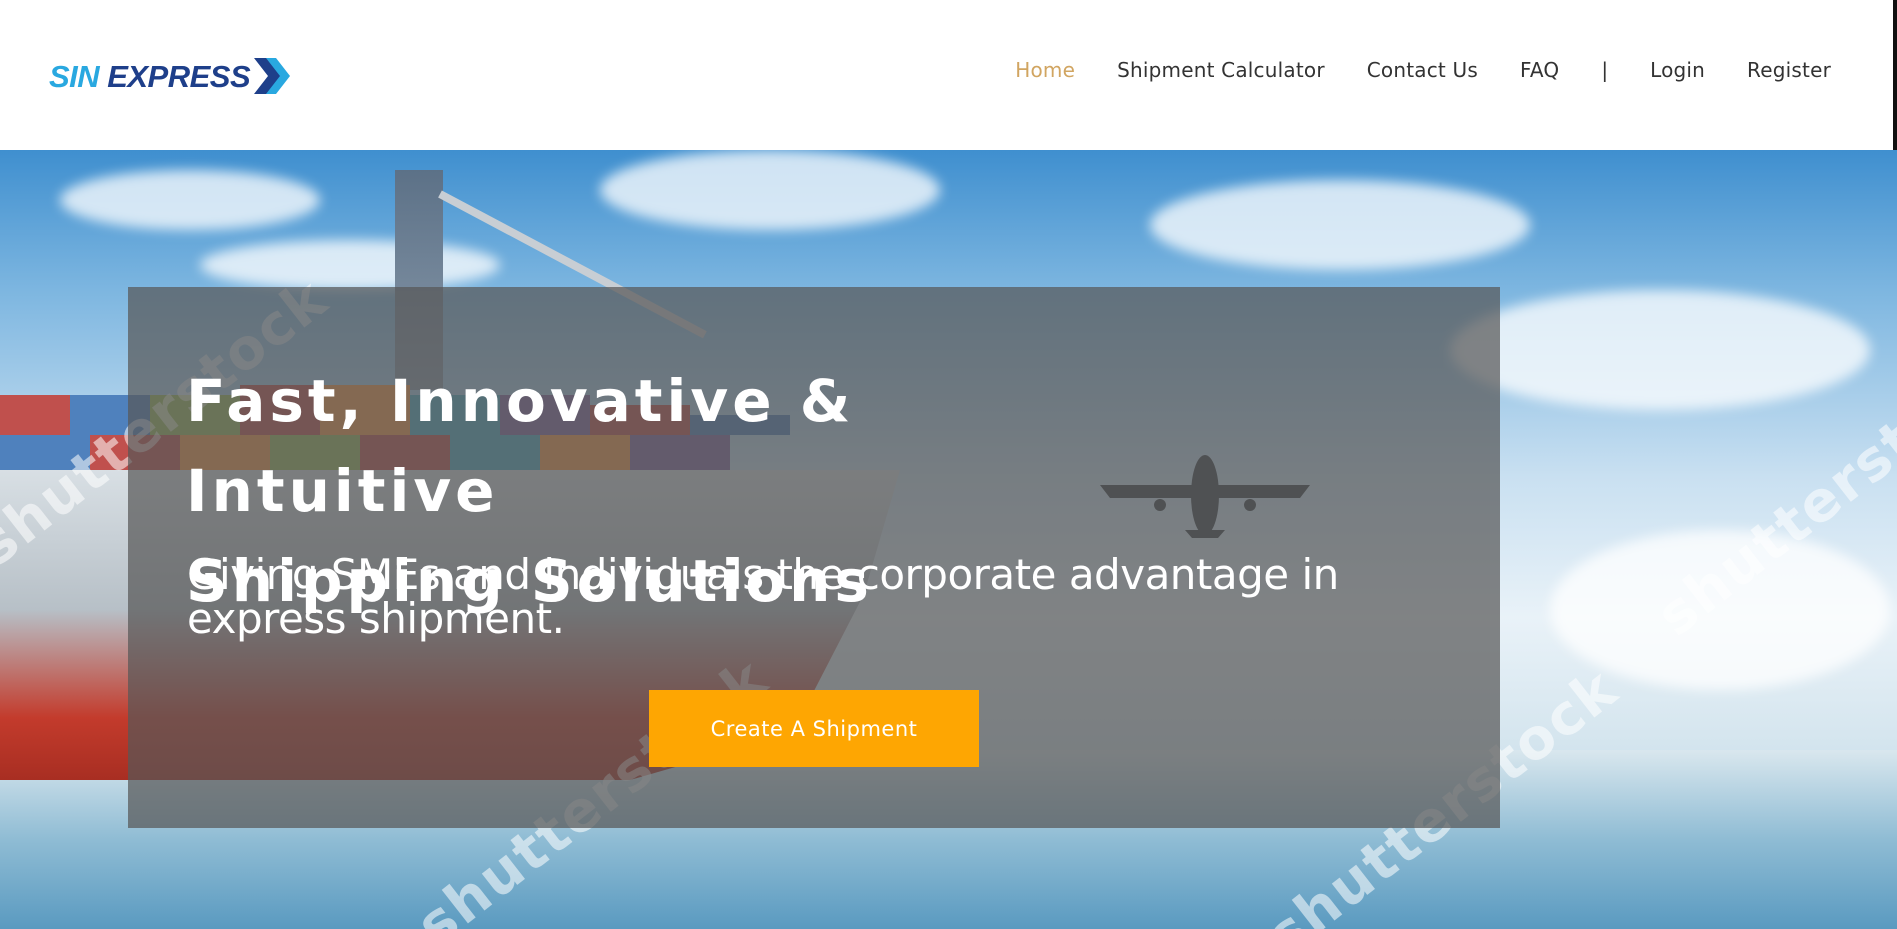 Image resolution: width=1897 pixels, height=929 pixels. What do you see at coordinates (74, 76) in the screenshot?
I see `logo-sin-text: SIN` at bounding box center [74, 76].